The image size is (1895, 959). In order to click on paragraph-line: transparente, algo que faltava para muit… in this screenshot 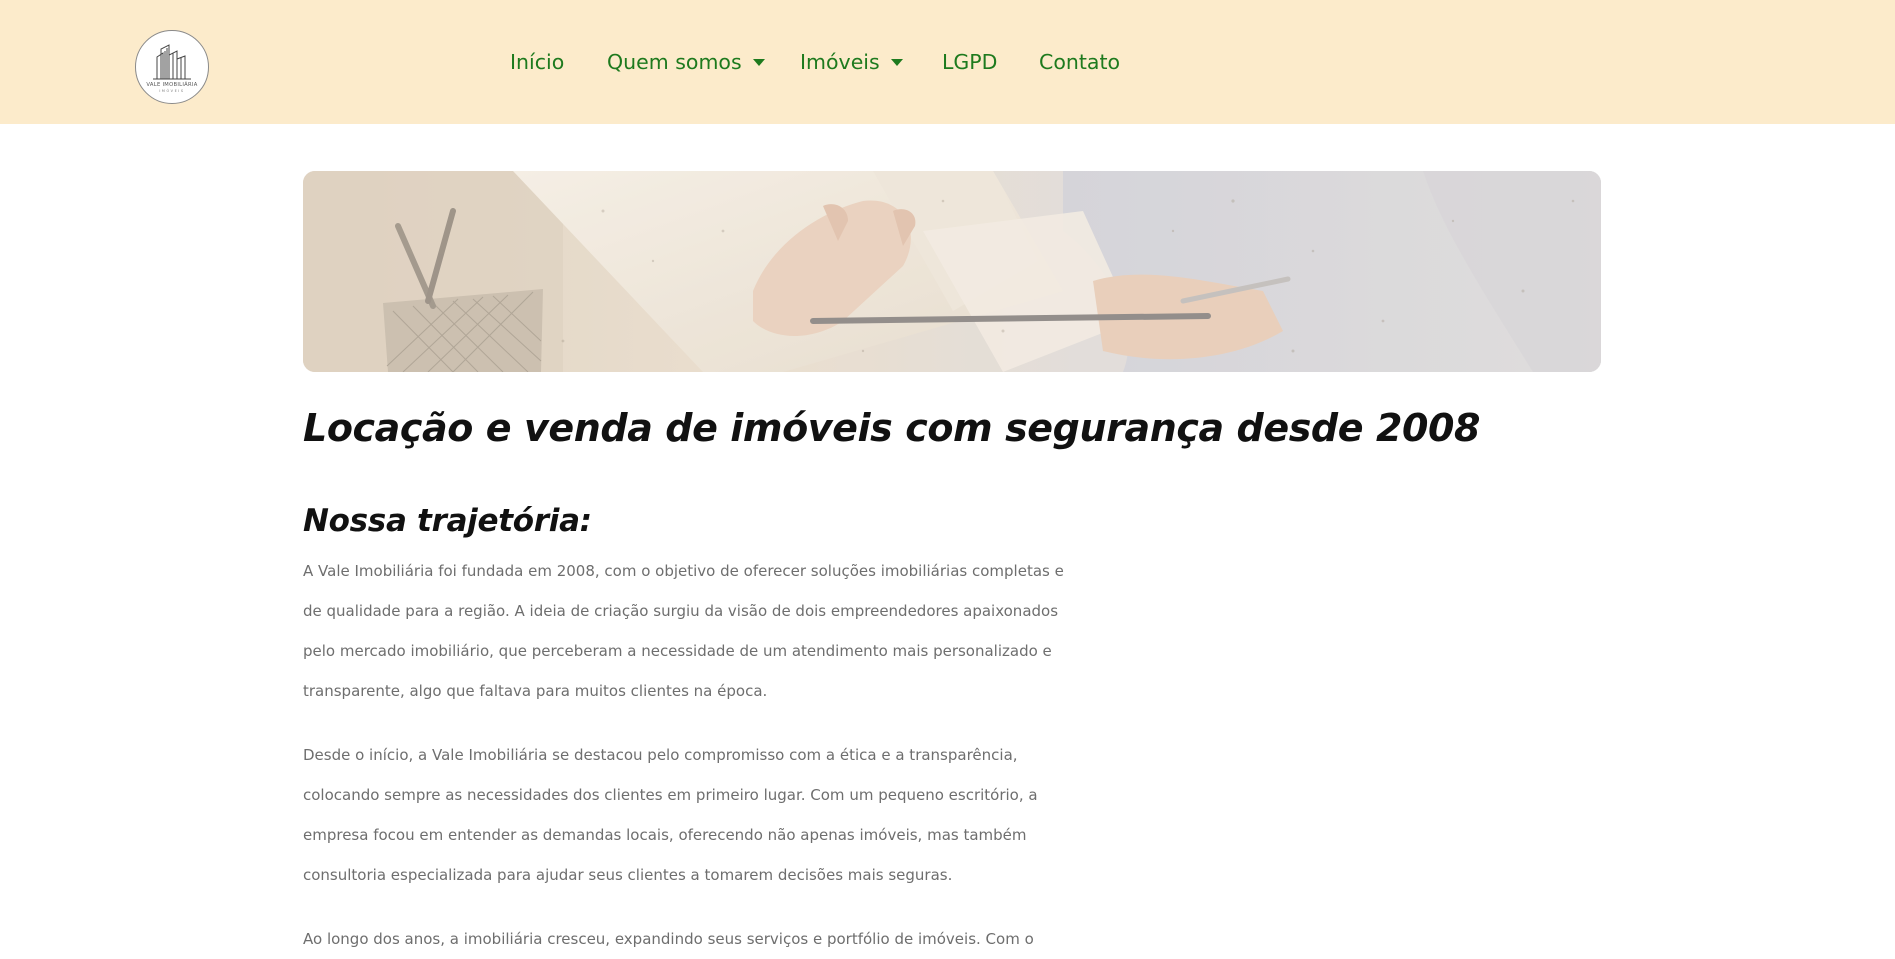, I will do `click(535, 691)`.